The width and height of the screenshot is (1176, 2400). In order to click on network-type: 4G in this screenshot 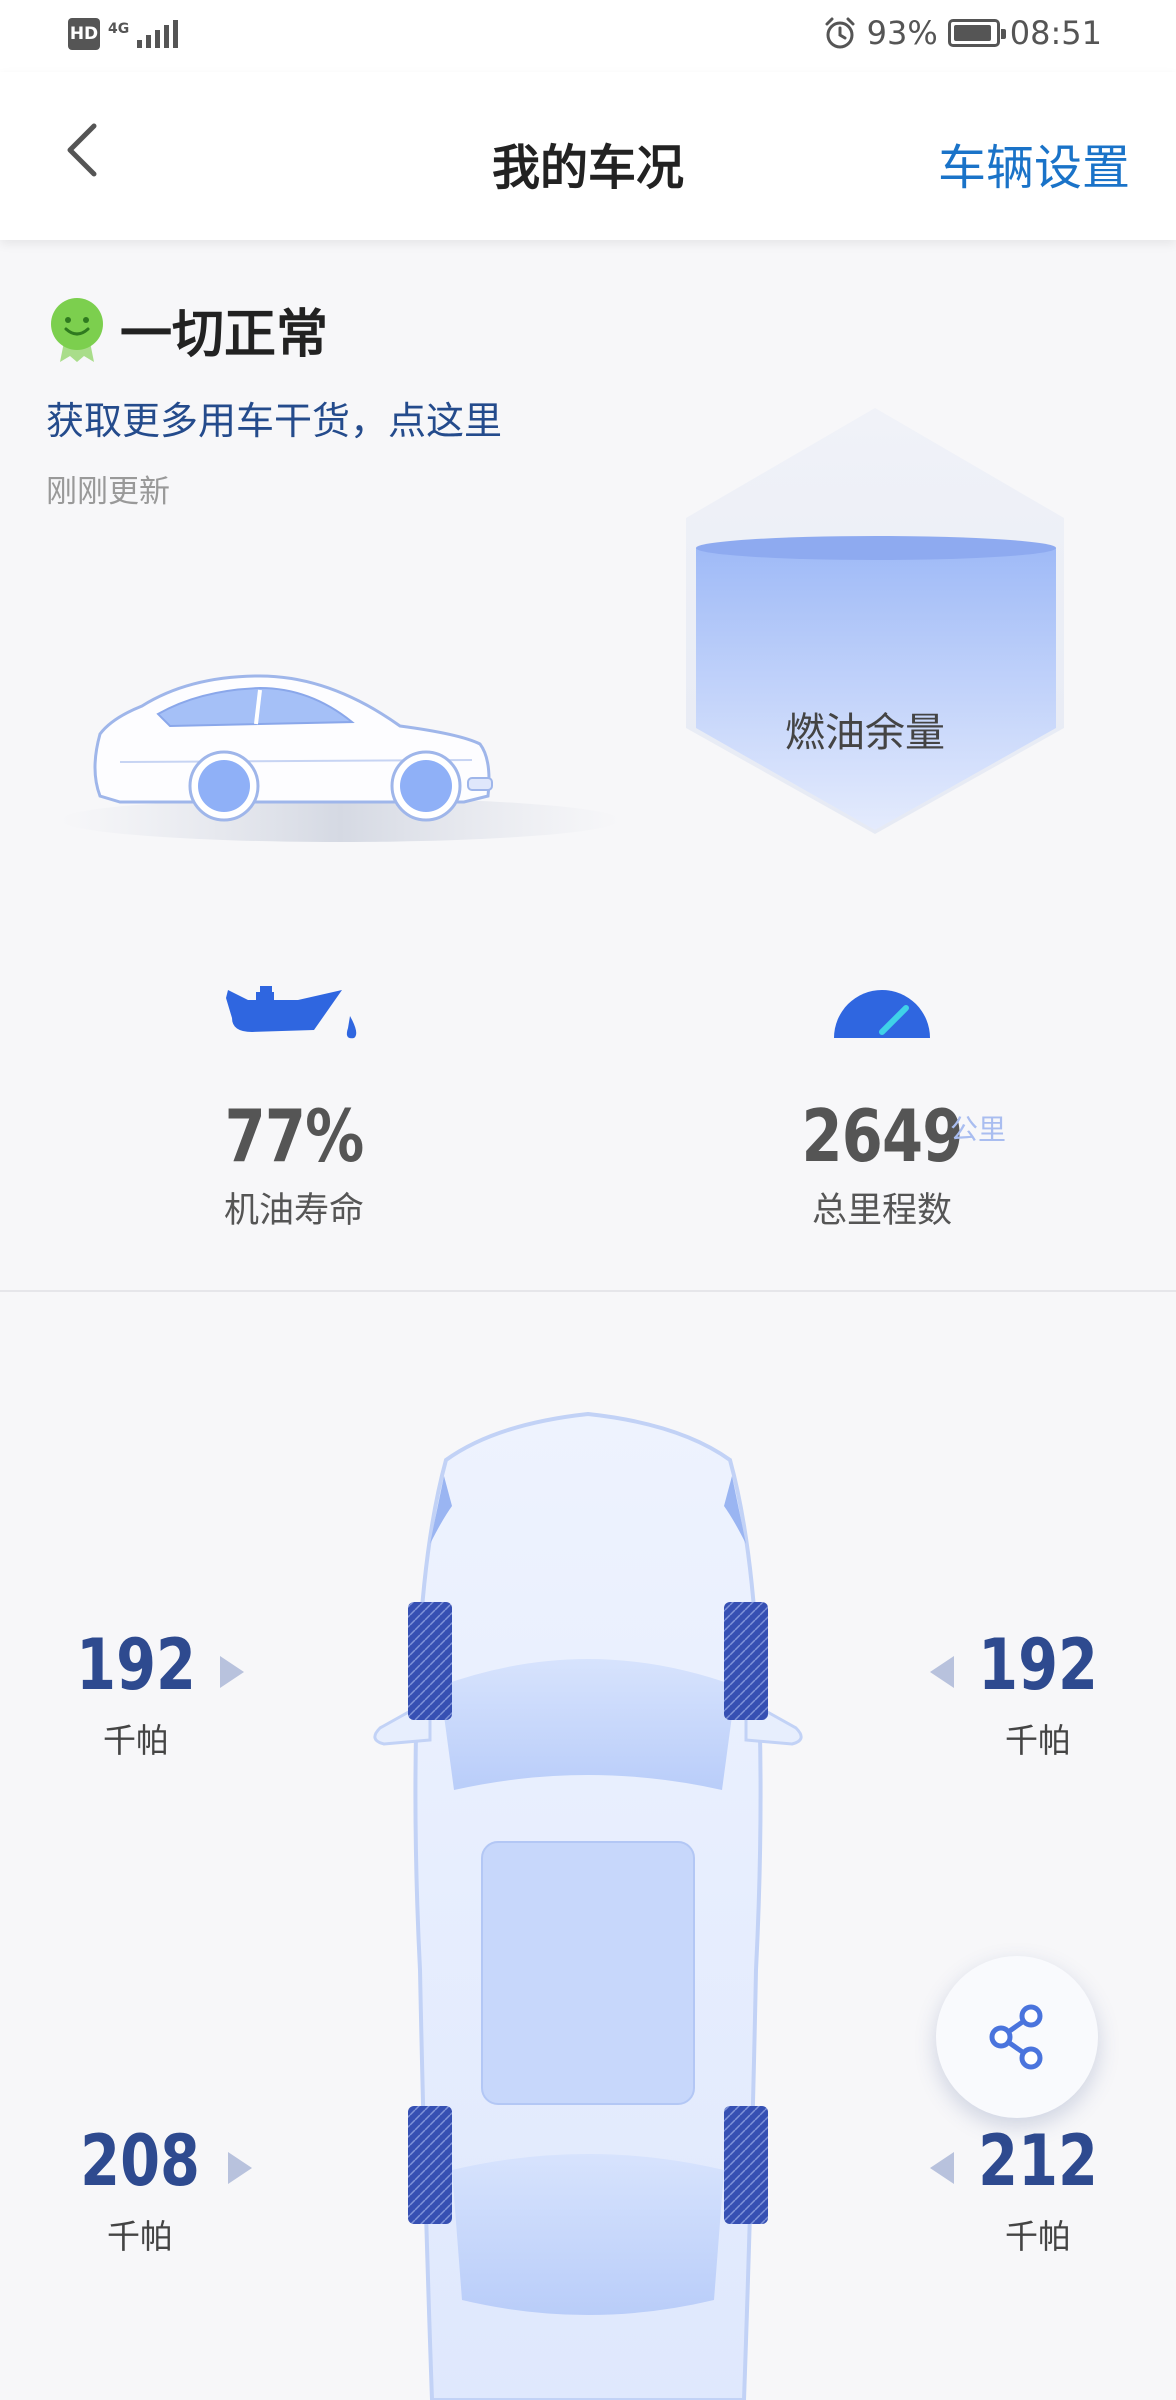, I will do `click(119, 29)`.